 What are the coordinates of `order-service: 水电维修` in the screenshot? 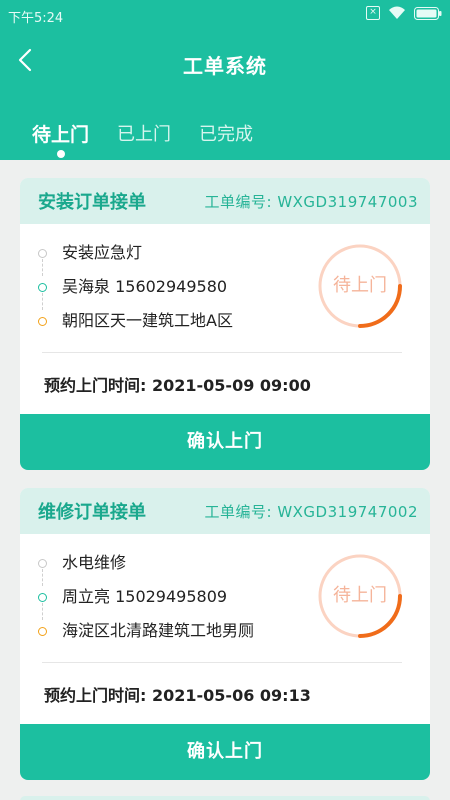 It's located at (94, 562).